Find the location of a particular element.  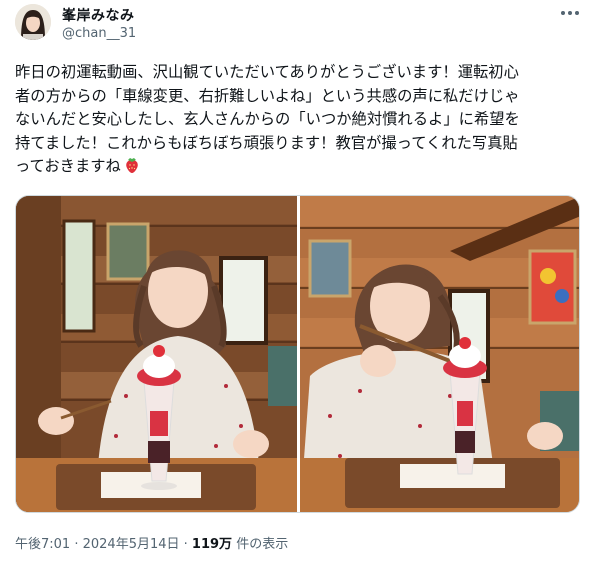

author-display-name: 峯岸みなみ is located at coordinates (98, 15).